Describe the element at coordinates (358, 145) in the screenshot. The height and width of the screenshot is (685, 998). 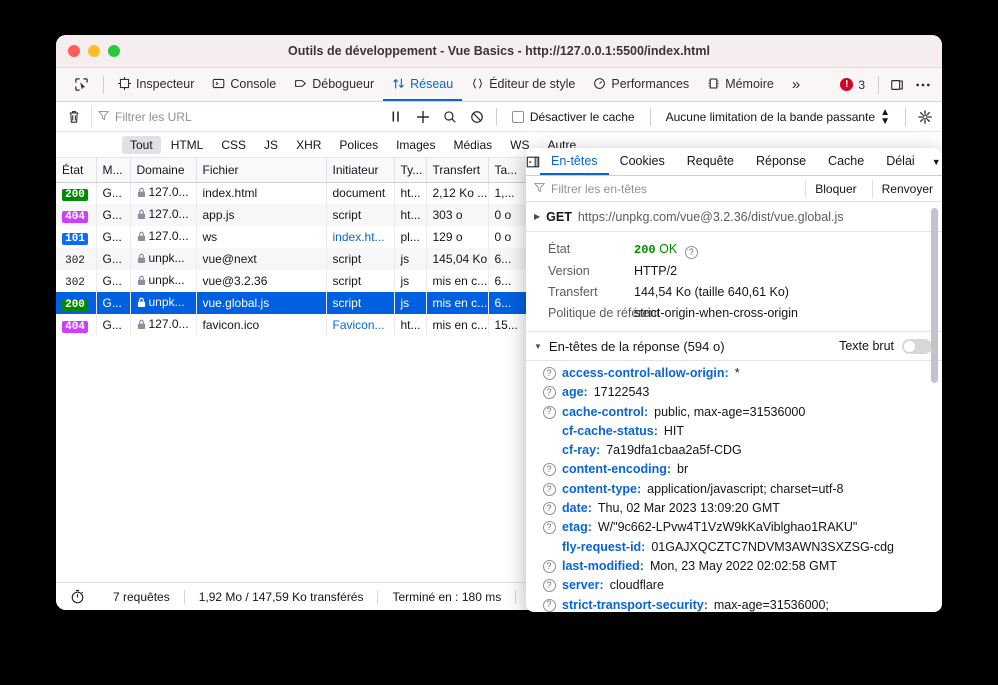
I see `type-filter-polices: Polices` at that location.